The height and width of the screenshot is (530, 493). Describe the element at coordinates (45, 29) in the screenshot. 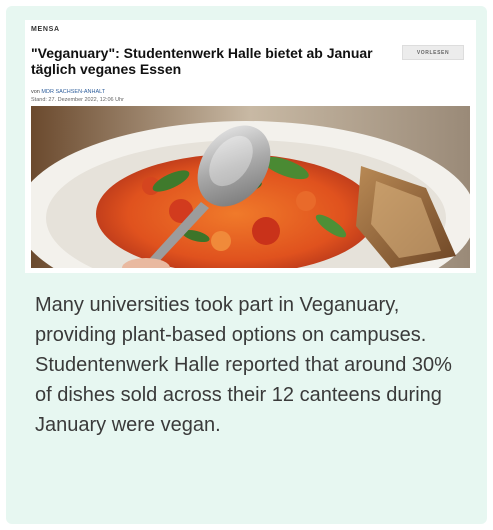

I see `article-kicker: MENSA` at that location.